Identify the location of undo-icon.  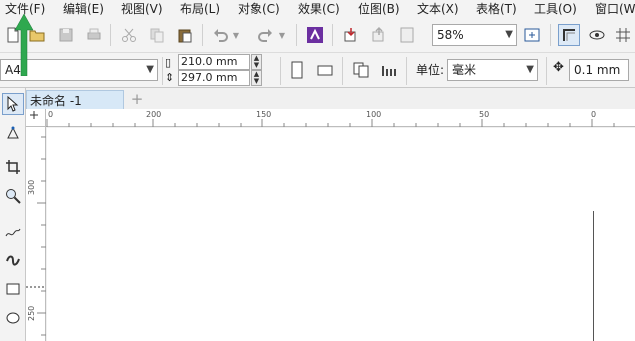
(221, 35).